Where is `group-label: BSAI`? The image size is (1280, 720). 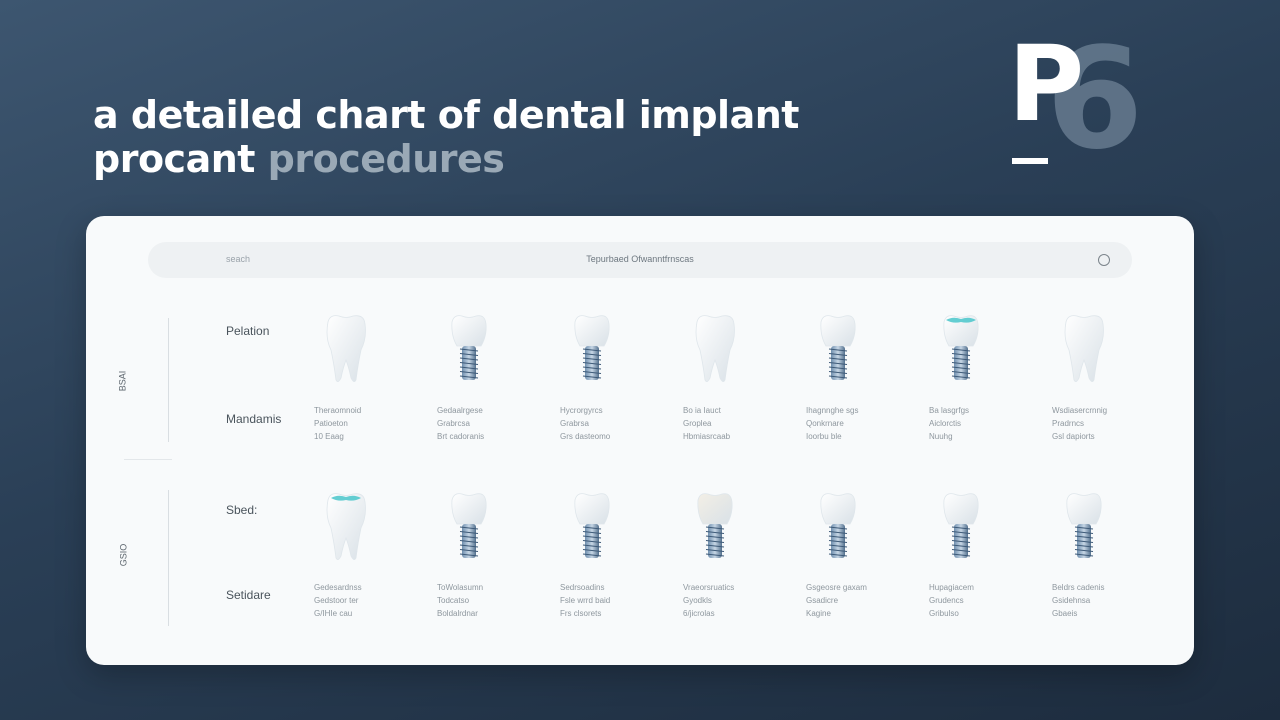 group-label: BSAI is located at coordinates (122, 381).